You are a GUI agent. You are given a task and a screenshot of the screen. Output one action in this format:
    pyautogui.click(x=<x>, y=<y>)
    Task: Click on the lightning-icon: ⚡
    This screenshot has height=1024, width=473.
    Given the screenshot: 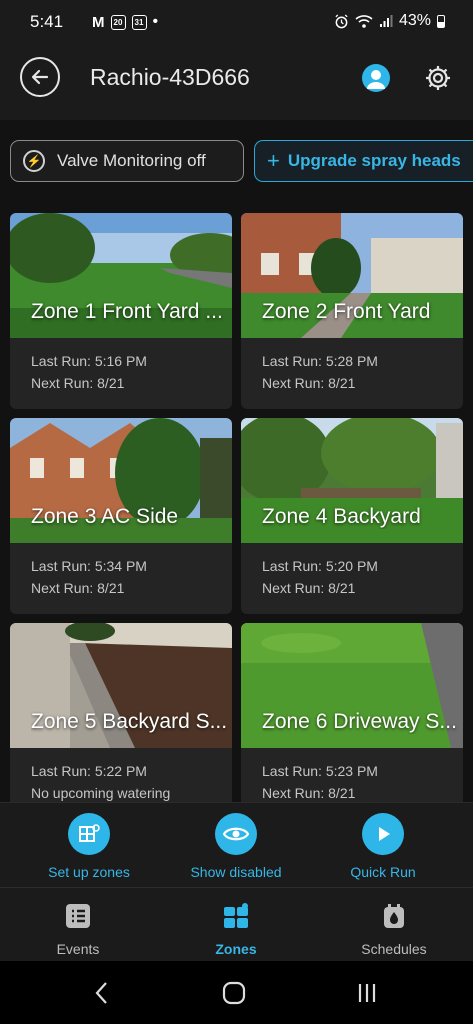 What is the action you would take?
    pyautogui.click(x=34, y=161)
    